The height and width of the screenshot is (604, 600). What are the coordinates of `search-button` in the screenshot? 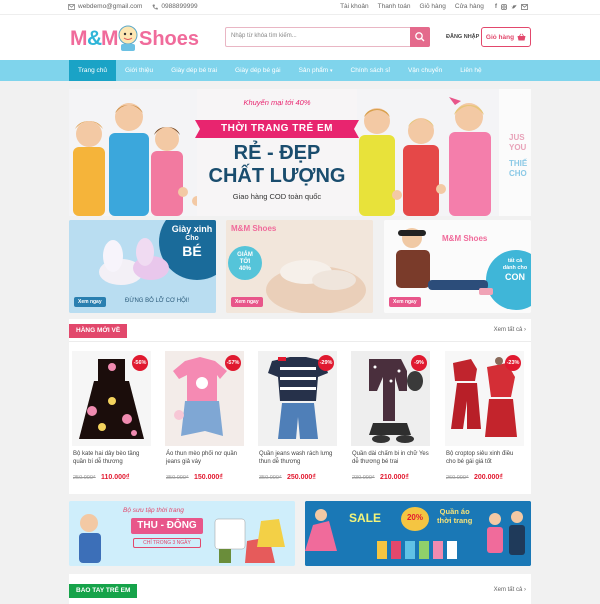 It's located at (420, 37).